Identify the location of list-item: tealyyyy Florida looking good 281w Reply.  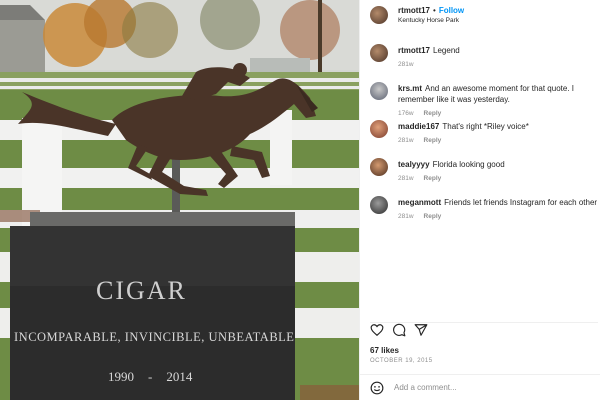
(484, 177).